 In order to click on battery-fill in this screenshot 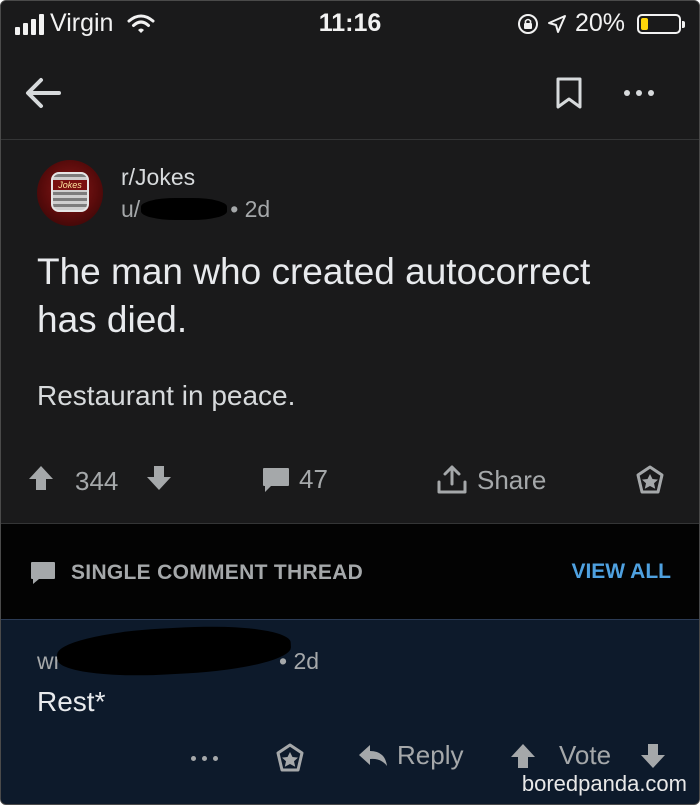, I will do `click(644, 23)`.